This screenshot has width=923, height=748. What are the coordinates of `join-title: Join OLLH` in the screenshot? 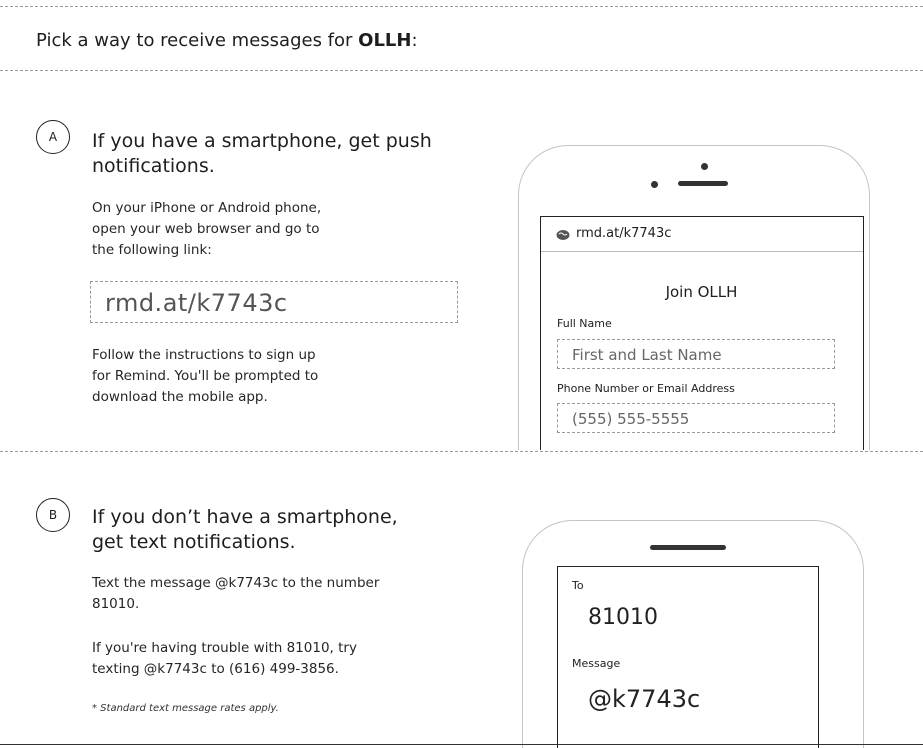 It's located at (701, 292).